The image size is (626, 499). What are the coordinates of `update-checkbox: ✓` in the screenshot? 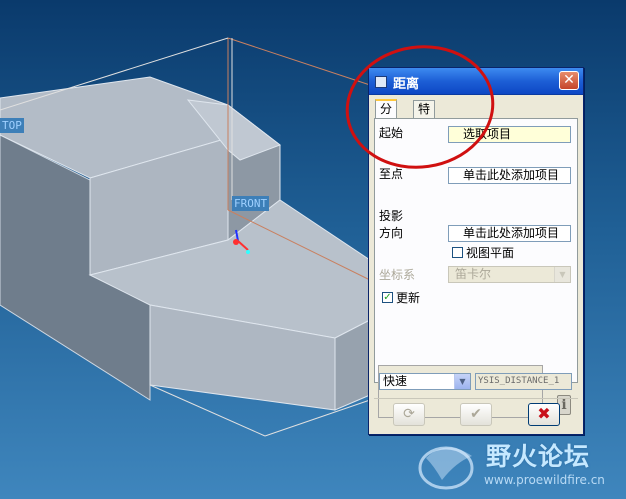 It's located at (387, 297).